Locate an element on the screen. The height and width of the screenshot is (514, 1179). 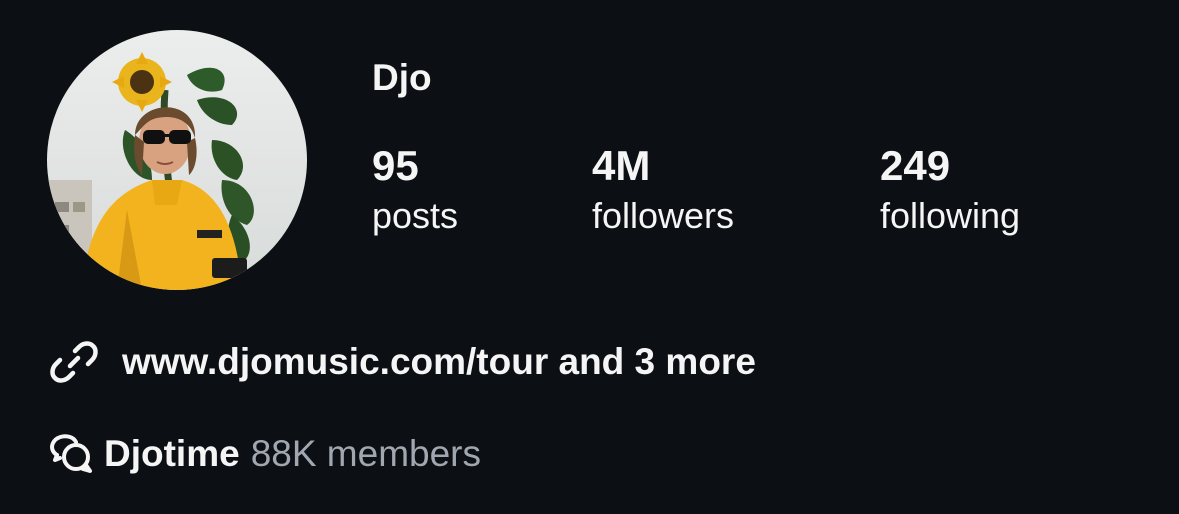
chat-bubbles-icon is located at coordinates (71, 454).